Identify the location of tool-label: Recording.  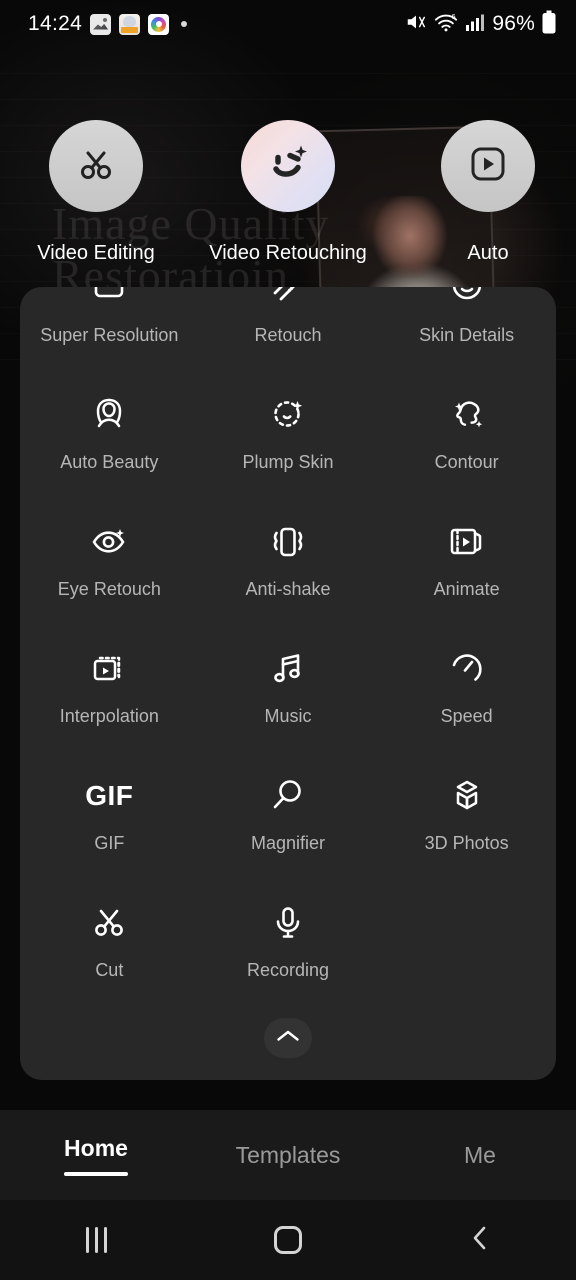
(288, 970).